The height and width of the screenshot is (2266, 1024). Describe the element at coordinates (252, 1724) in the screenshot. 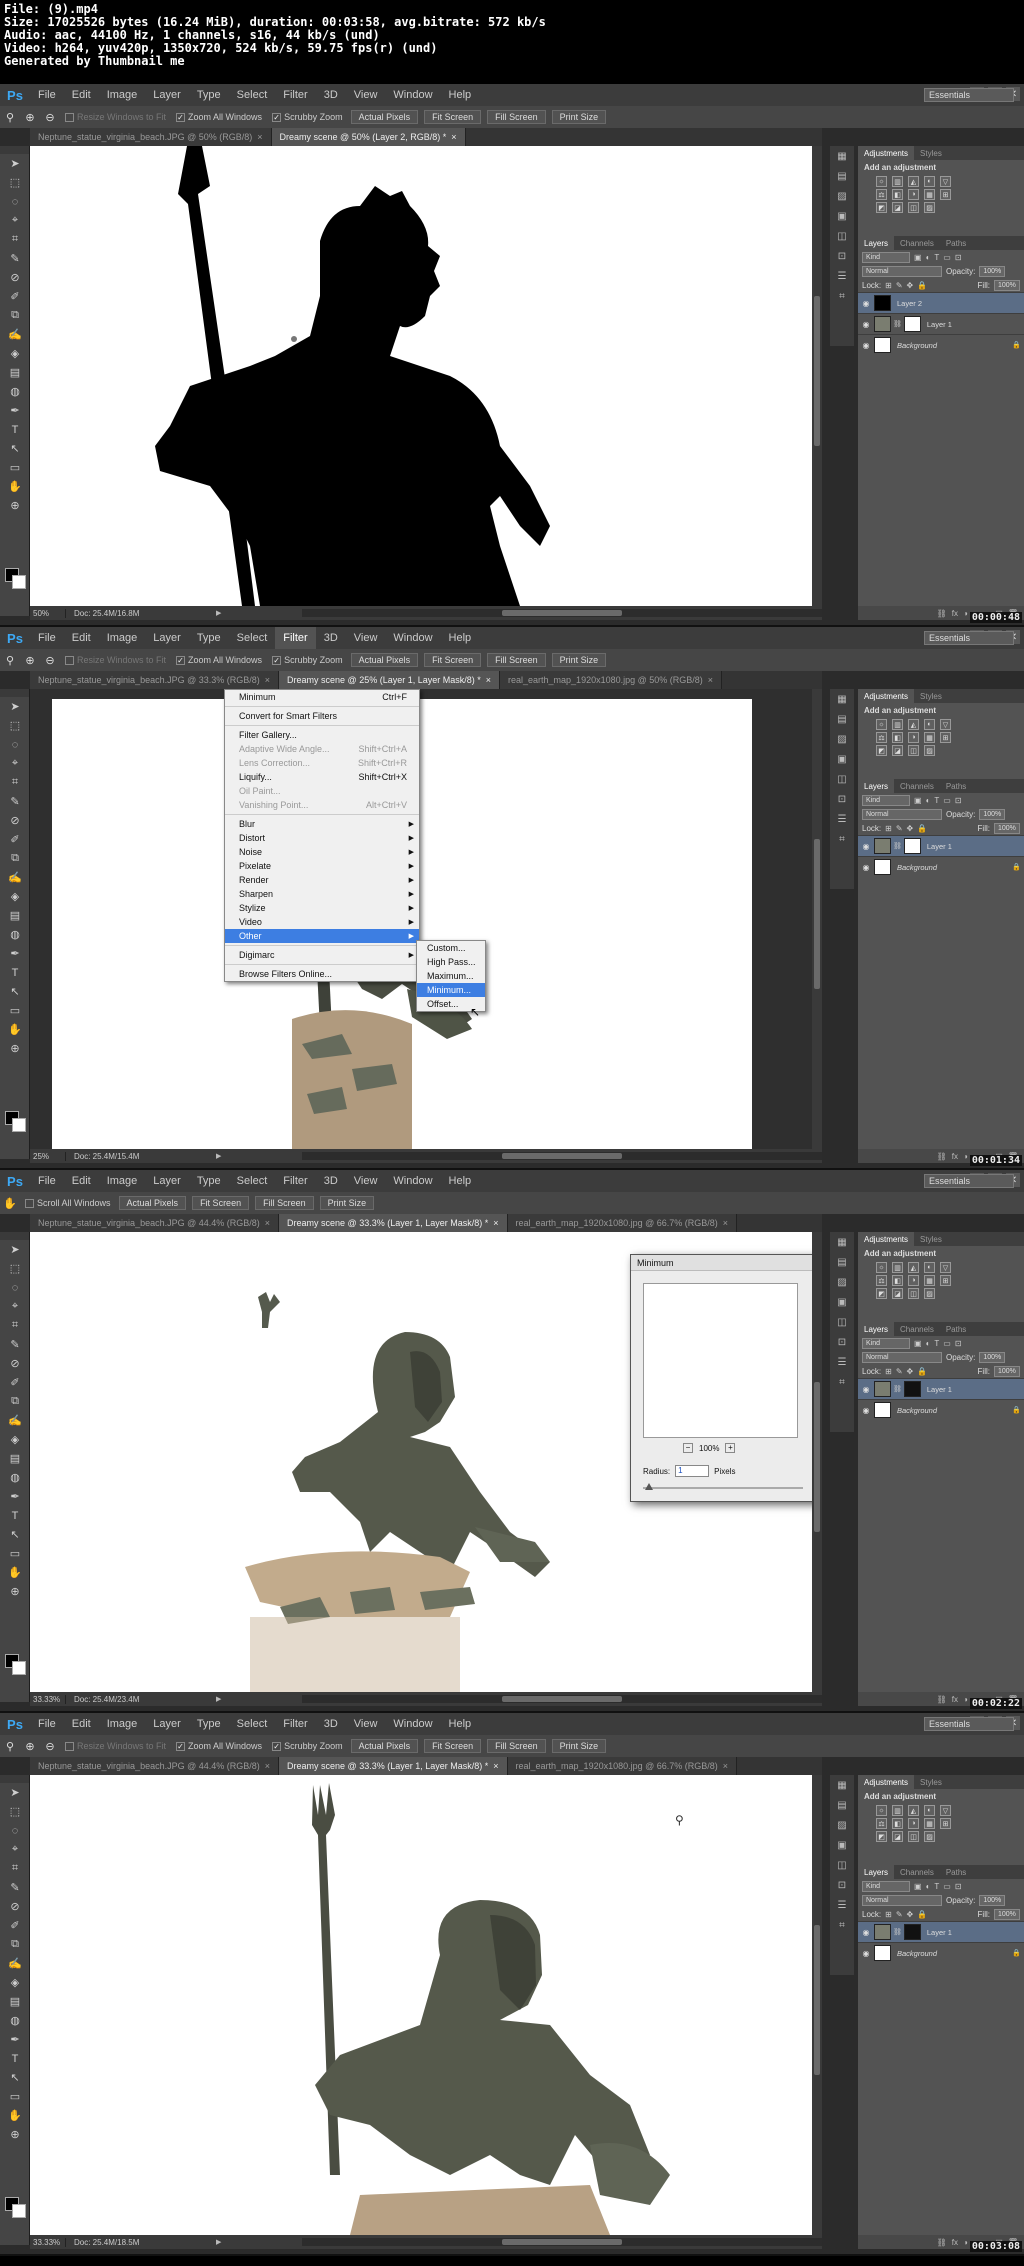

I see `menu-select: Select` at that location.